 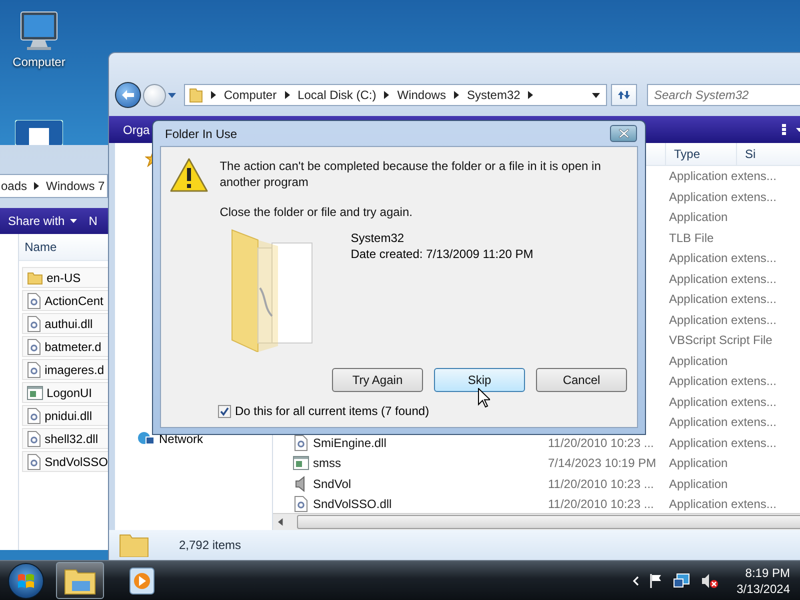 What do you see at coordinates (39, 133) in the screenshot?
I see `app-shortcut-icon` at bounding box center [39, 133].